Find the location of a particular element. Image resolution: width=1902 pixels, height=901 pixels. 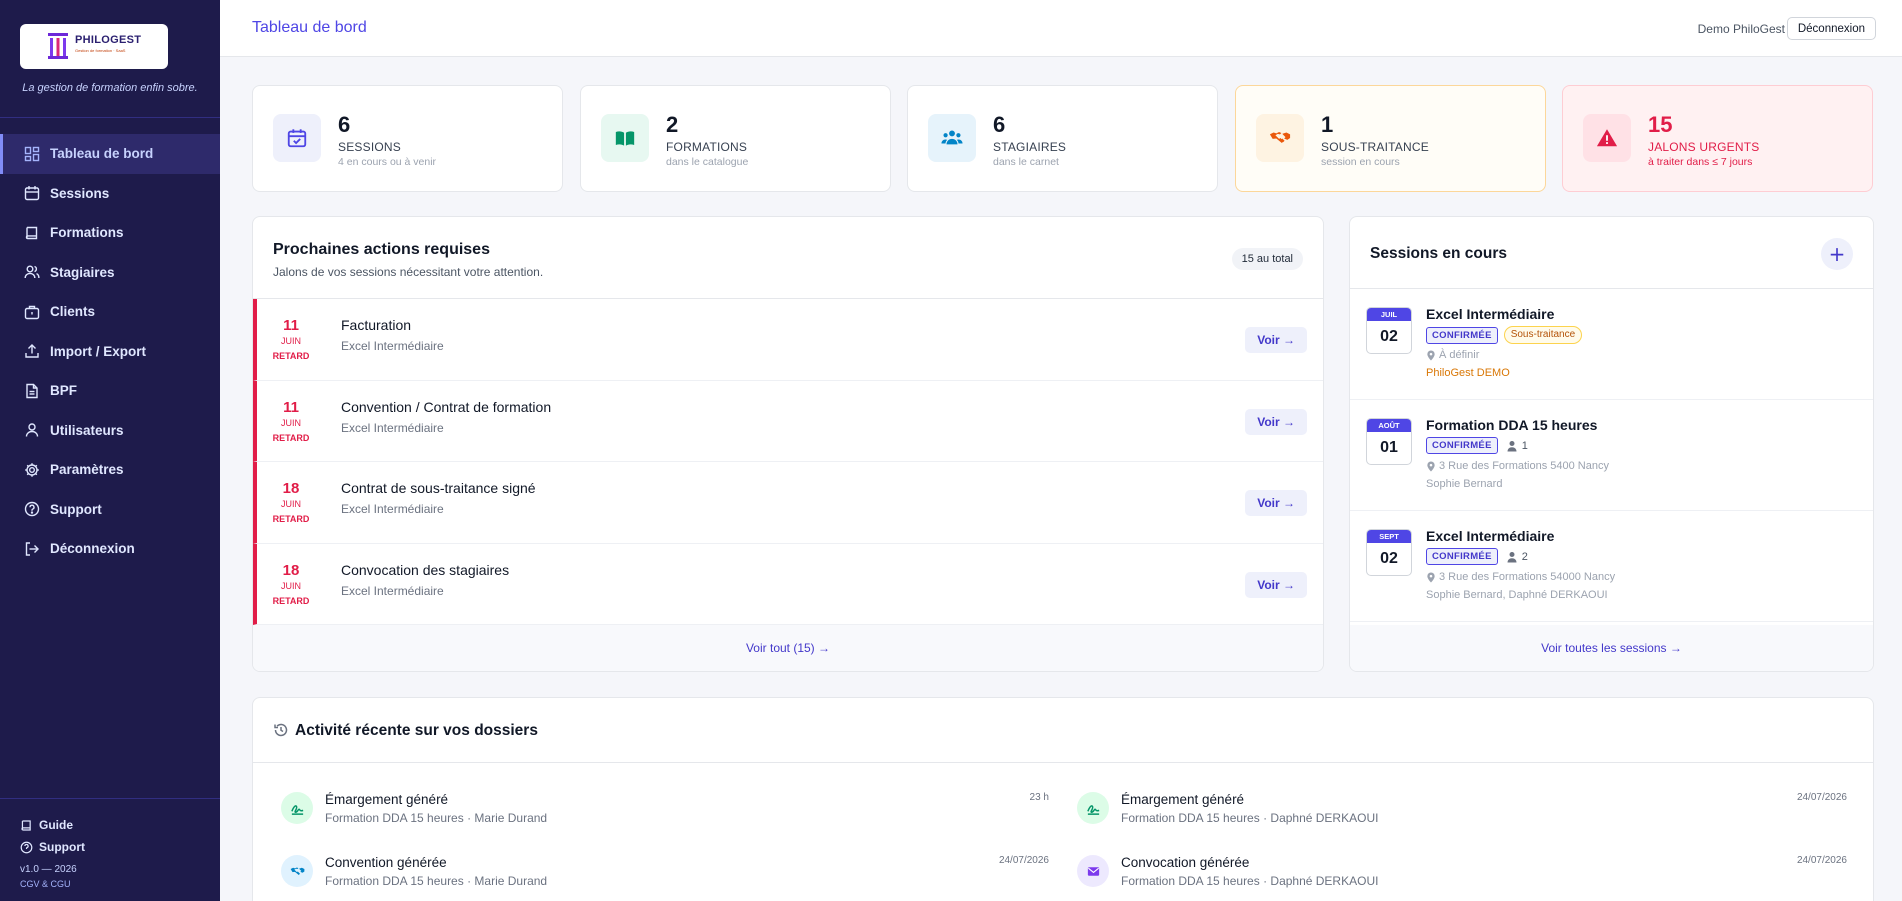

activity-time: 23 h is located at coordinates (1039, 797).